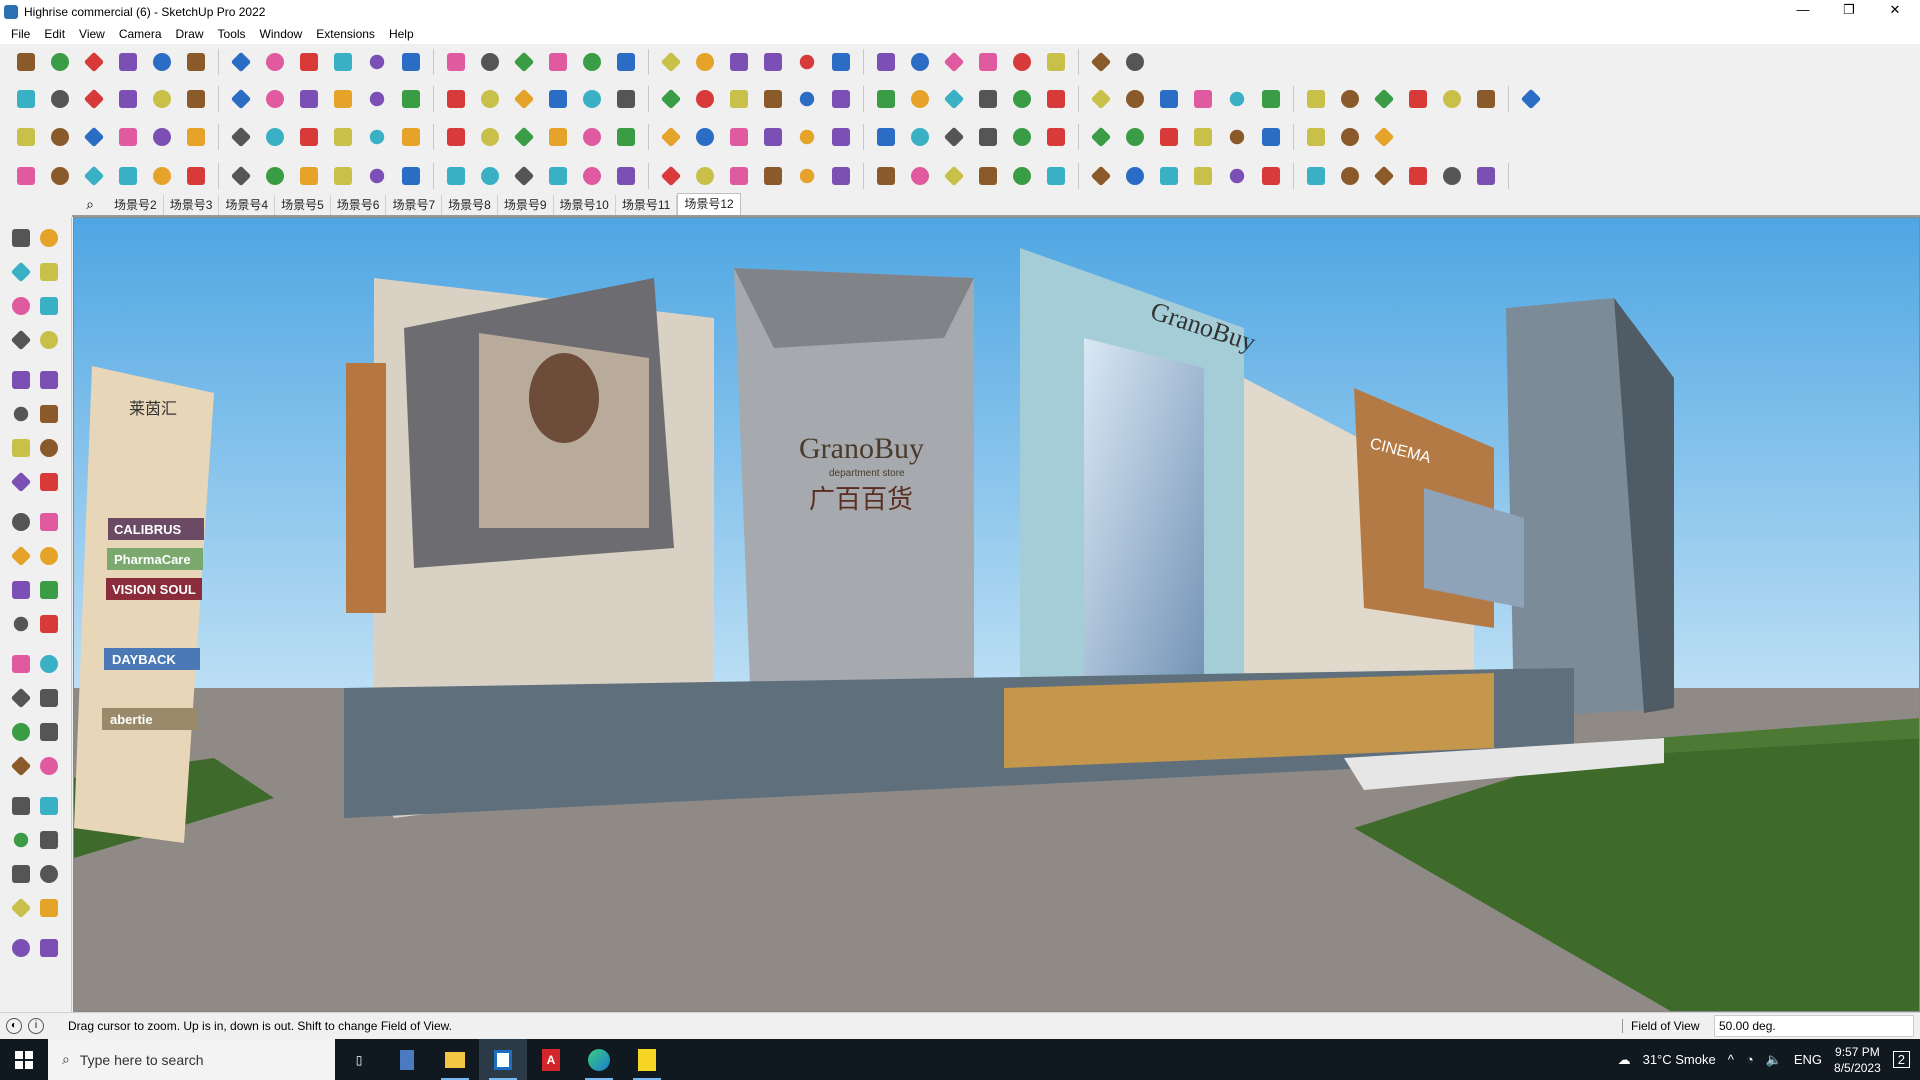  What do you see at coordinates (190, 34) in the screenshot?
I see `menu-draw: Draw` at bounding box center [190, 34].